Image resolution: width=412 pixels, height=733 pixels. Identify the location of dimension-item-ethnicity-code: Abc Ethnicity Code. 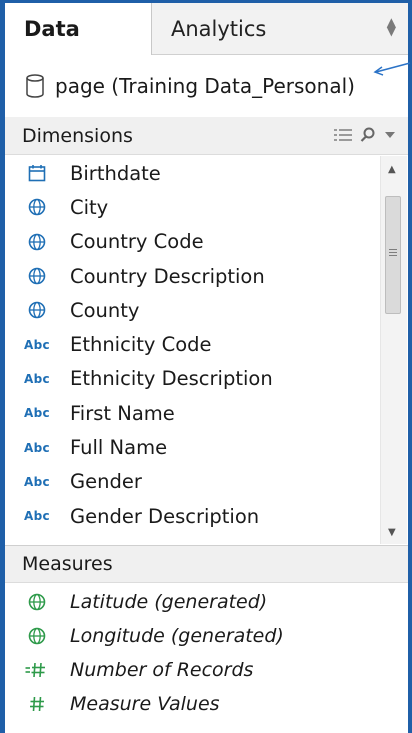
(192, 344).